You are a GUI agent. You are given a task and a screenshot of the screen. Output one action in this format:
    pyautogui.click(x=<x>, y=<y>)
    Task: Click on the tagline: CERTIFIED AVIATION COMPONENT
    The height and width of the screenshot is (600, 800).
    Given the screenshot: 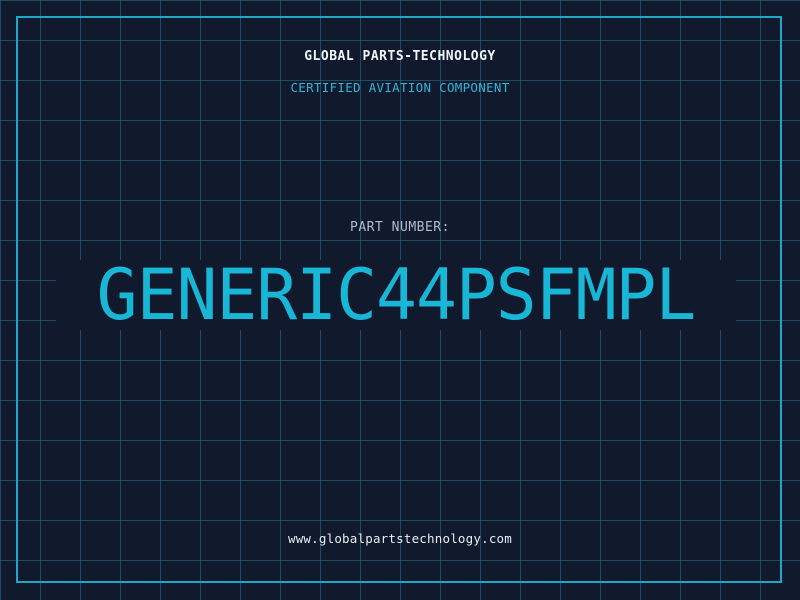 What is the action you would take?
    pyautogui.click(x=400, y=87)
    